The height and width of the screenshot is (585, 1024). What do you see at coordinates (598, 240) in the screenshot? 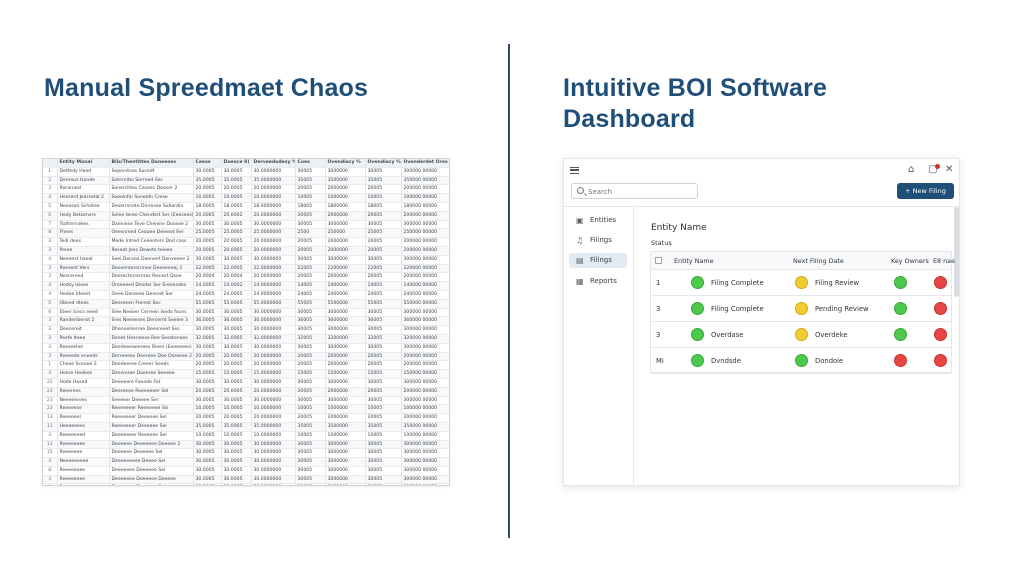
I see `sidebar-item-filings: ♫ Filings` at bounding box center [598, 240].